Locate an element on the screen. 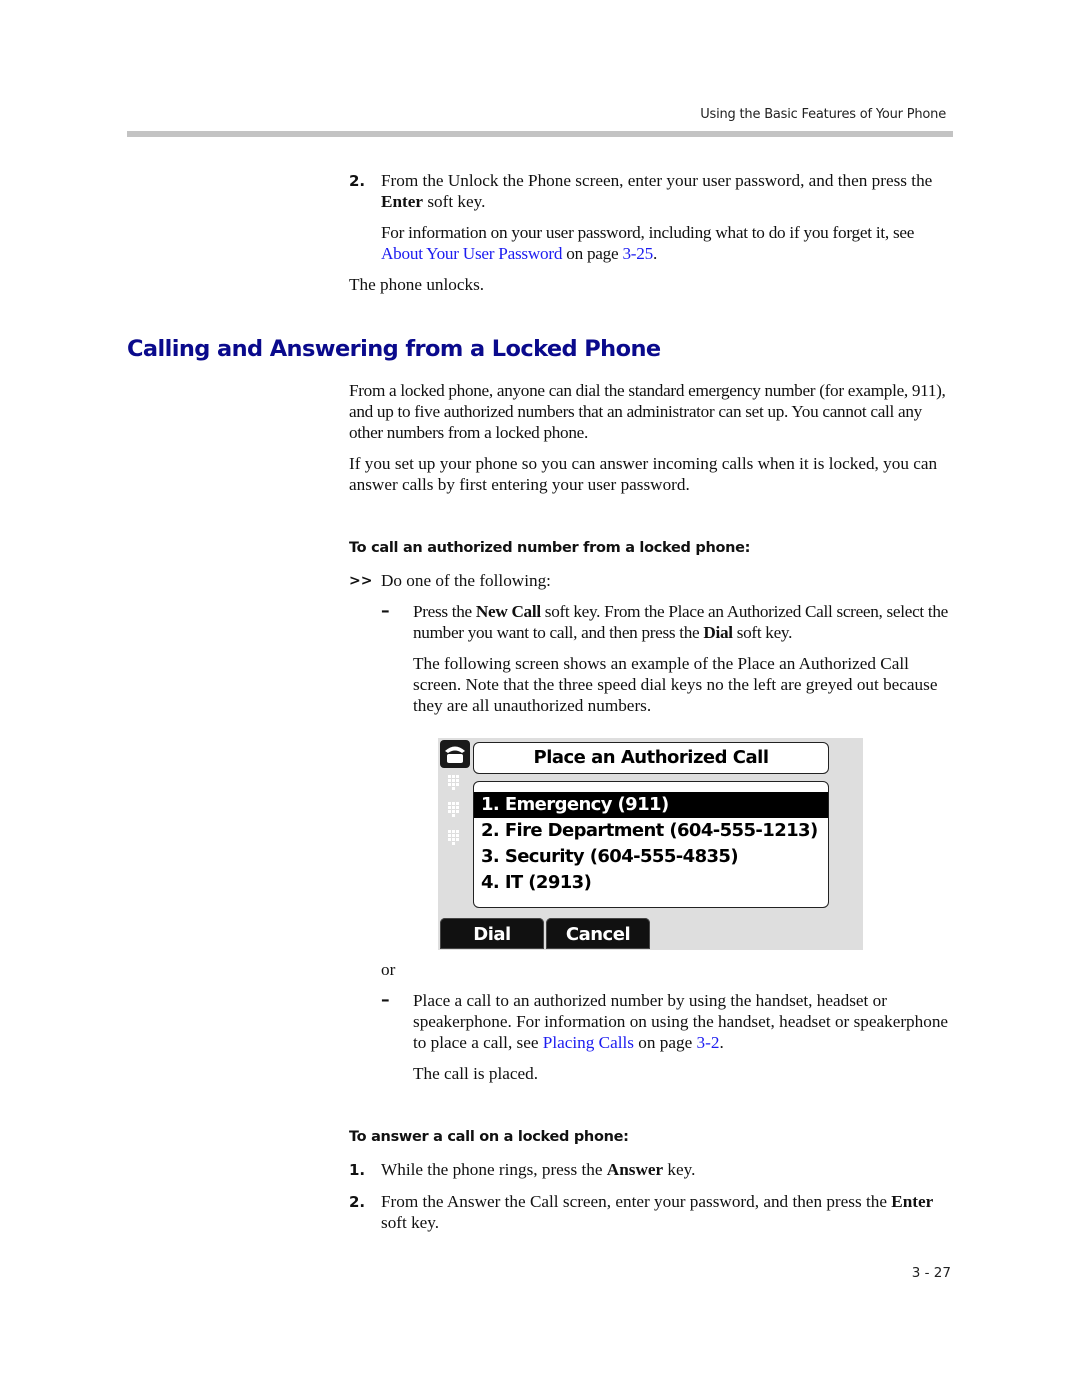 The height and width of the screenshot is (1397, 1080). marker: >> is located at coordinates (361, 581).